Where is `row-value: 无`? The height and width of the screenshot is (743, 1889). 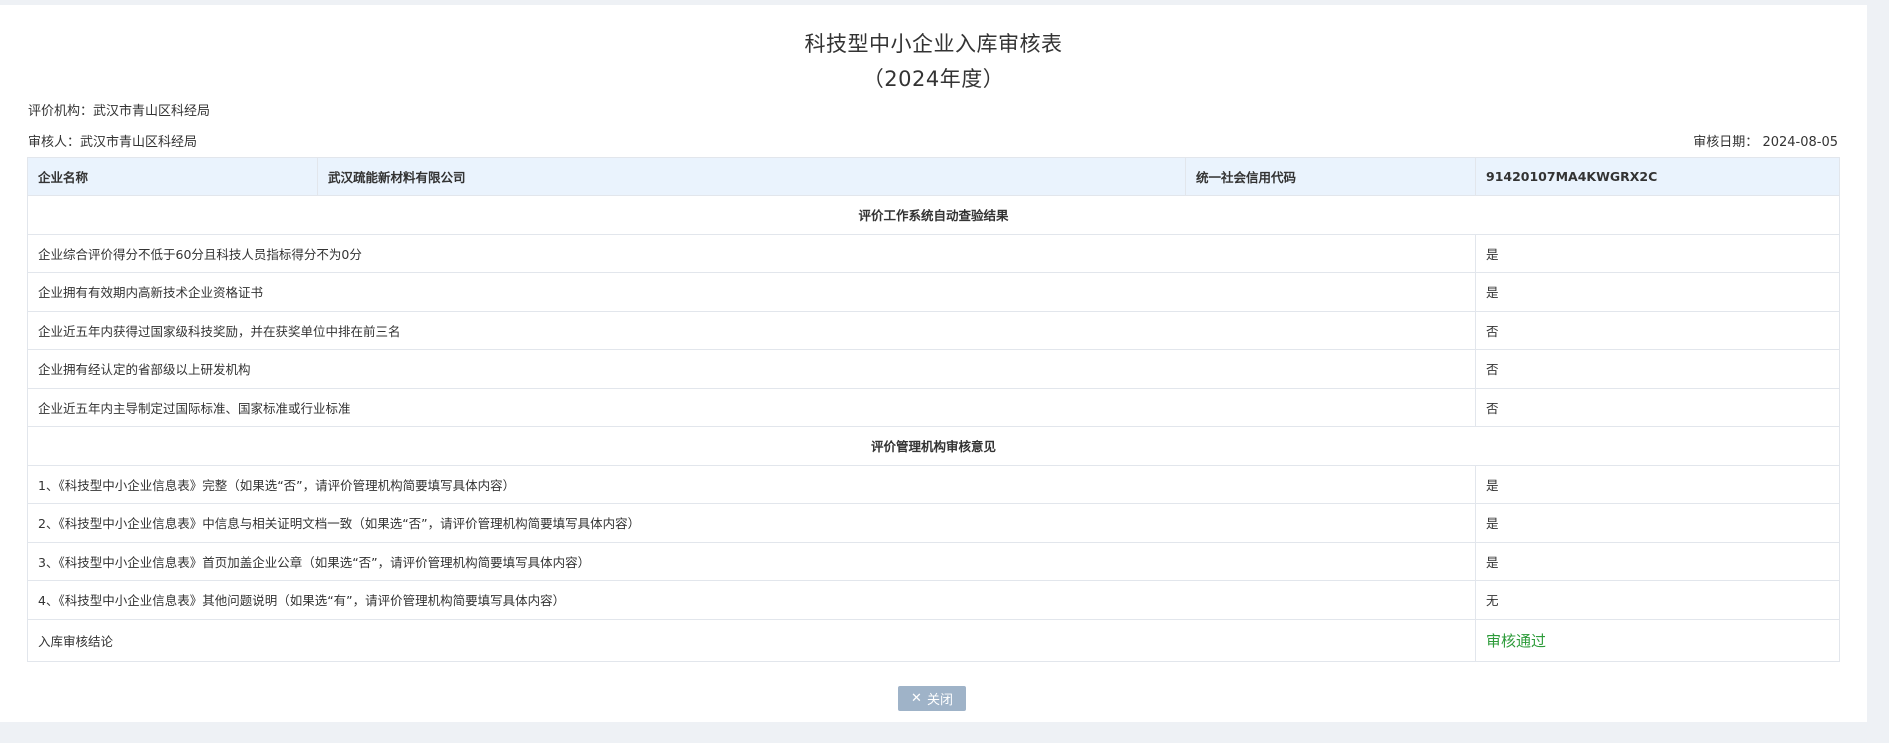 row-value: 无 is located at coordinates (1657, 600).